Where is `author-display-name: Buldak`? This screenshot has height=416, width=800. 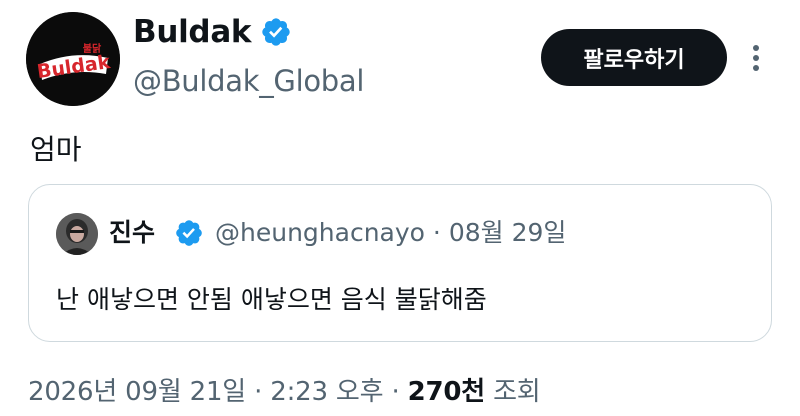
author-display-name: Buldak is located at coordinates (192, 32).